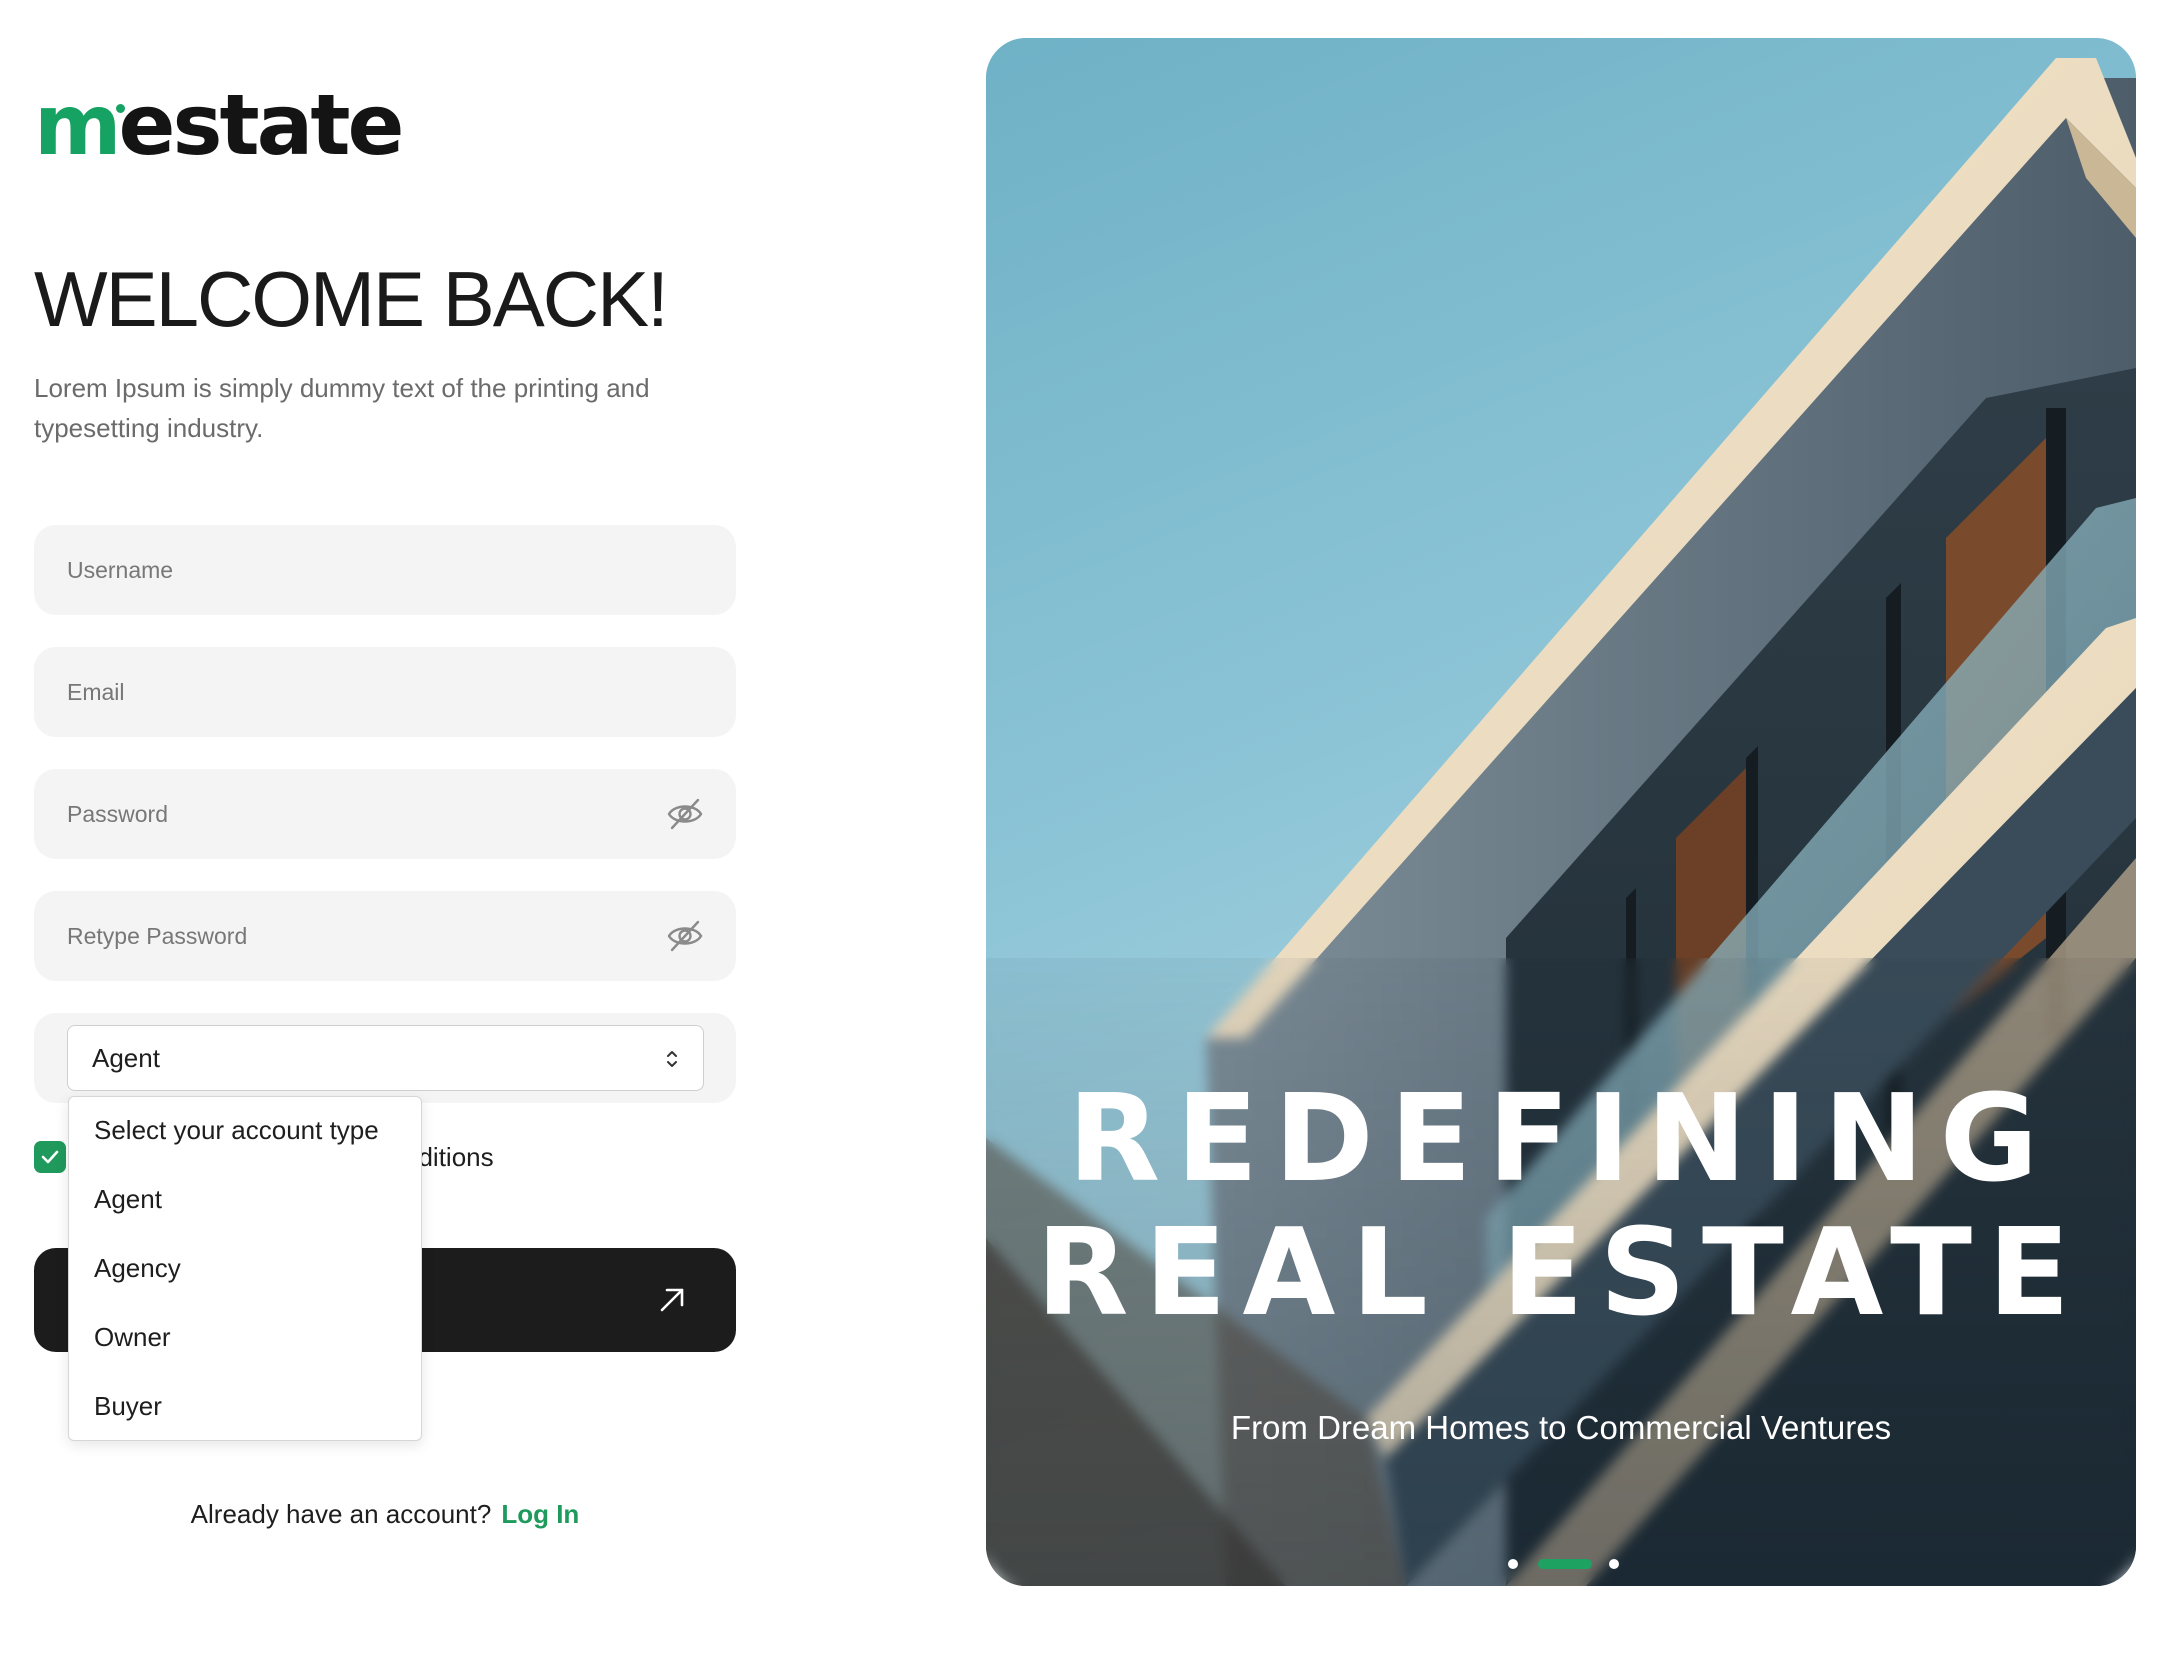 Image resolution: width=2164 pixels, height=1670 pixels. I want to click on username-placeholder: Username, so click(120, 570).